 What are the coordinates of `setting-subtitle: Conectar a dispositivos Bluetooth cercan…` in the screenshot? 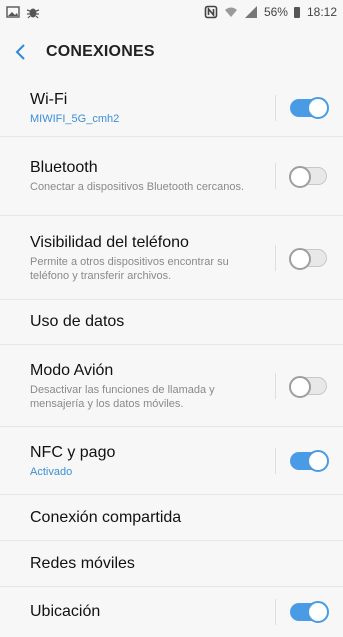 It's located at (137, 187).